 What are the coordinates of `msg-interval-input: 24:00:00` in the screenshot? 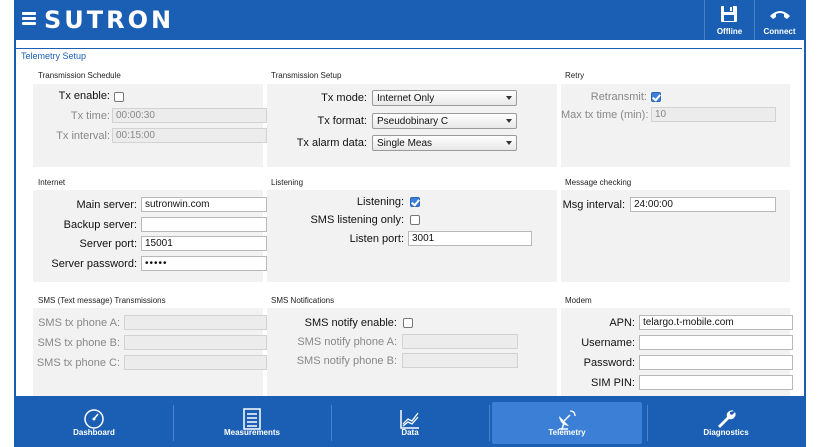 It's located at (703, 204).